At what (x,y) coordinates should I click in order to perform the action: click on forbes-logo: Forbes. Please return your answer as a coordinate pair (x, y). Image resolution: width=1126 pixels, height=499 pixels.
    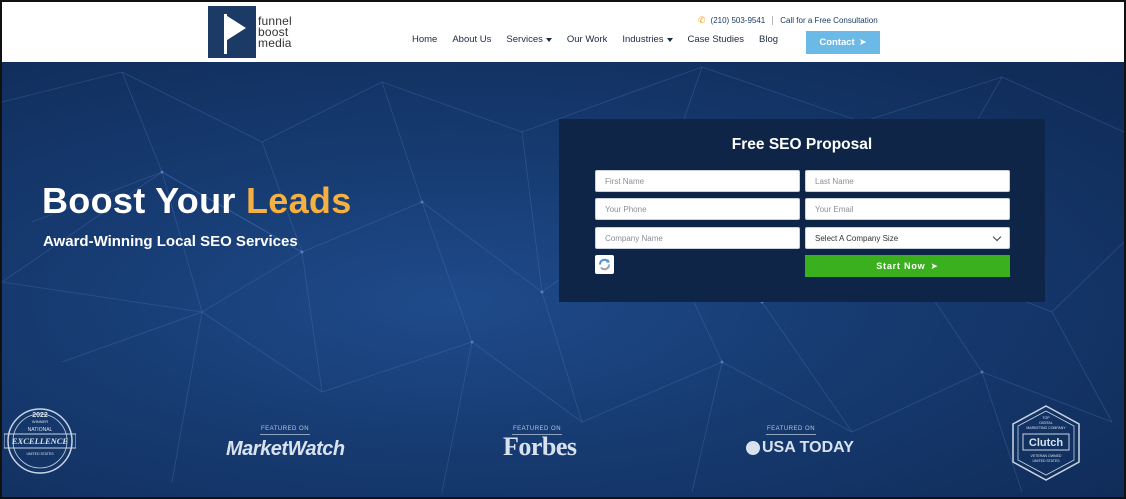
    Looking at the image, I should click on (540, 446).